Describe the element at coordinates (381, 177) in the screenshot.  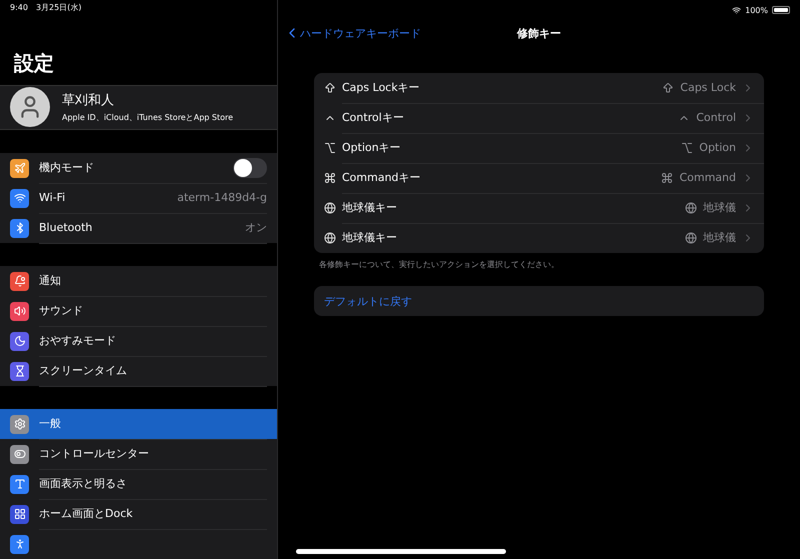
I see `key-label: Commandキー` at that location.